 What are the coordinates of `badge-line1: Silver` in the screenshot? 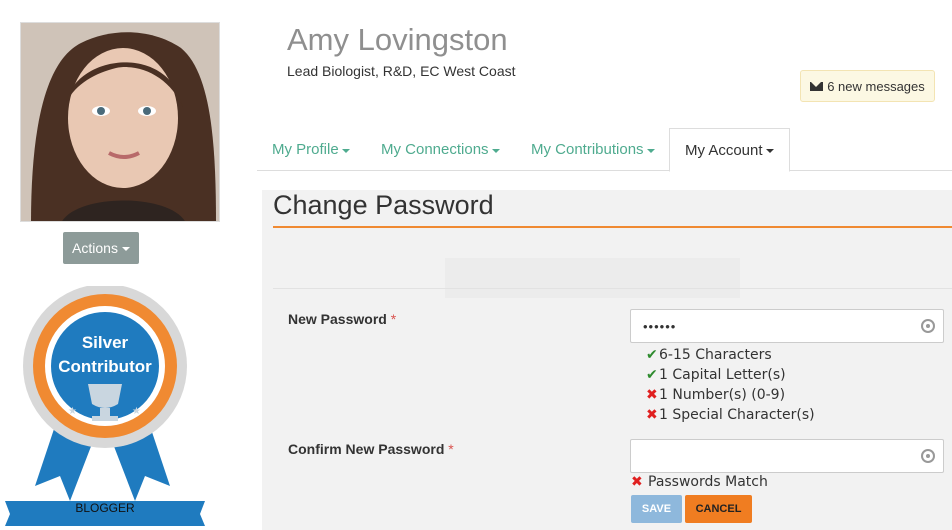 It's located at (105, 342).